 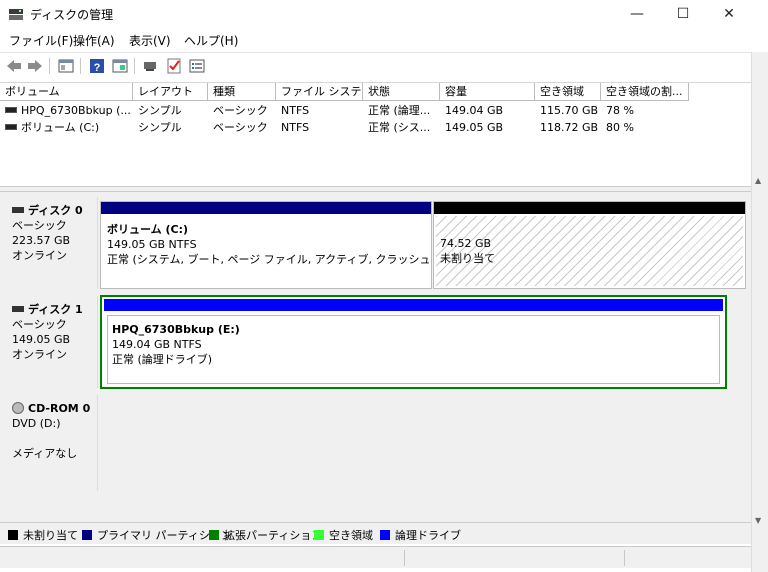 I want to click on partition-e-title: HPQ_6730Bbkup (E:), so click(x=176, y=329).